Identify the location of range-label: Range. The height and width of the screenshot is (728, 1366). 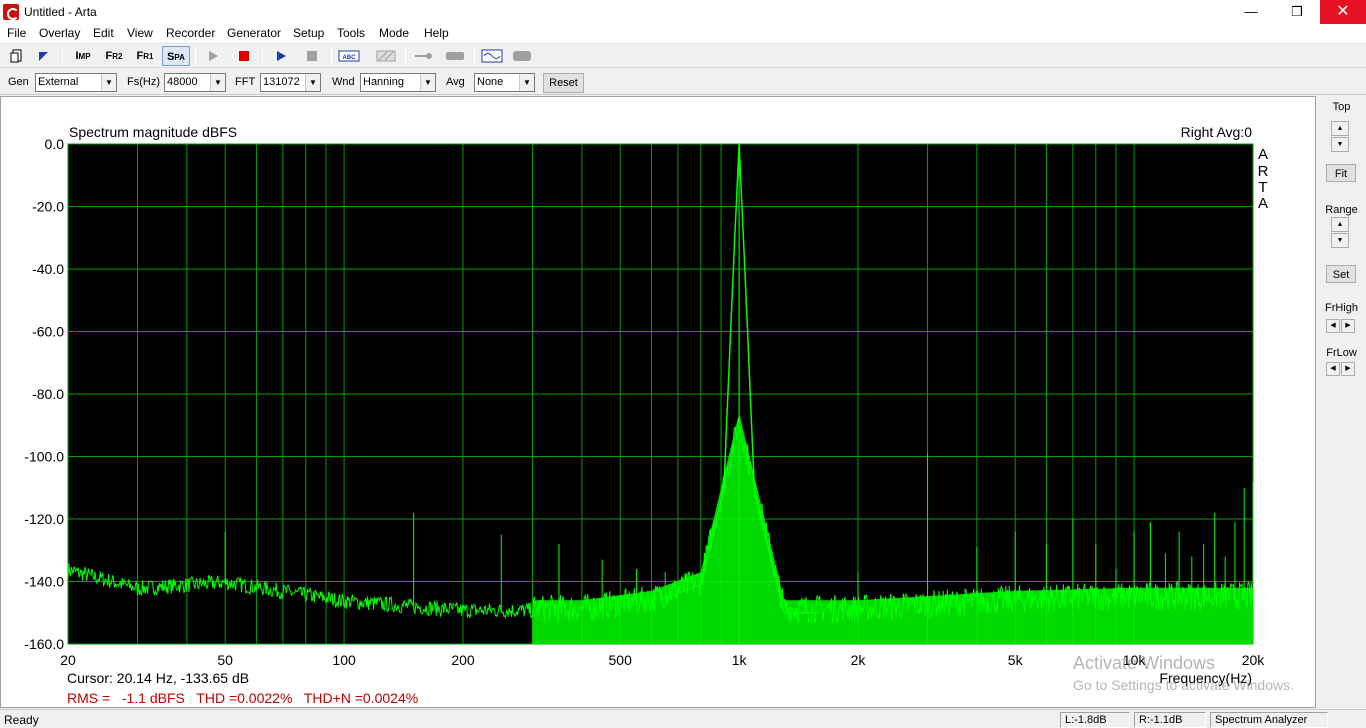
(1341, 210).